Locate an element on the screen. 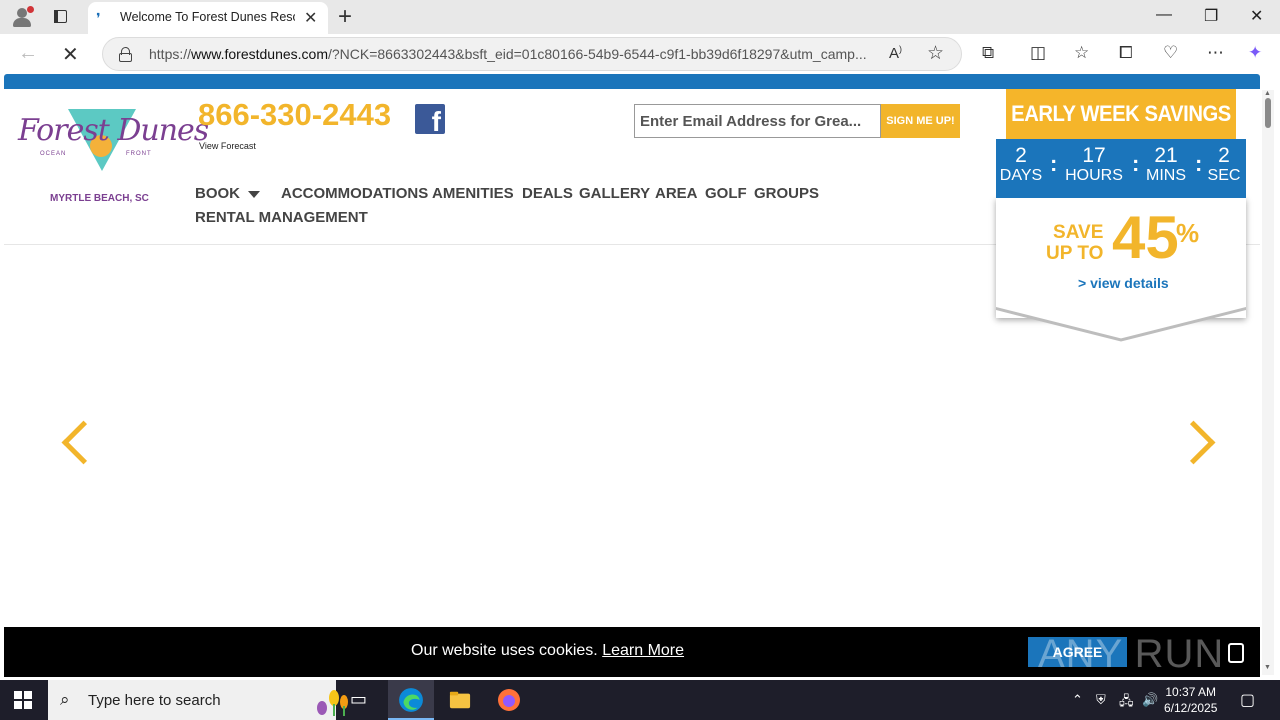 This screenshot has width=1280, height=720. stop-loading-icon: ✕ is located at coordinates (70, 54).